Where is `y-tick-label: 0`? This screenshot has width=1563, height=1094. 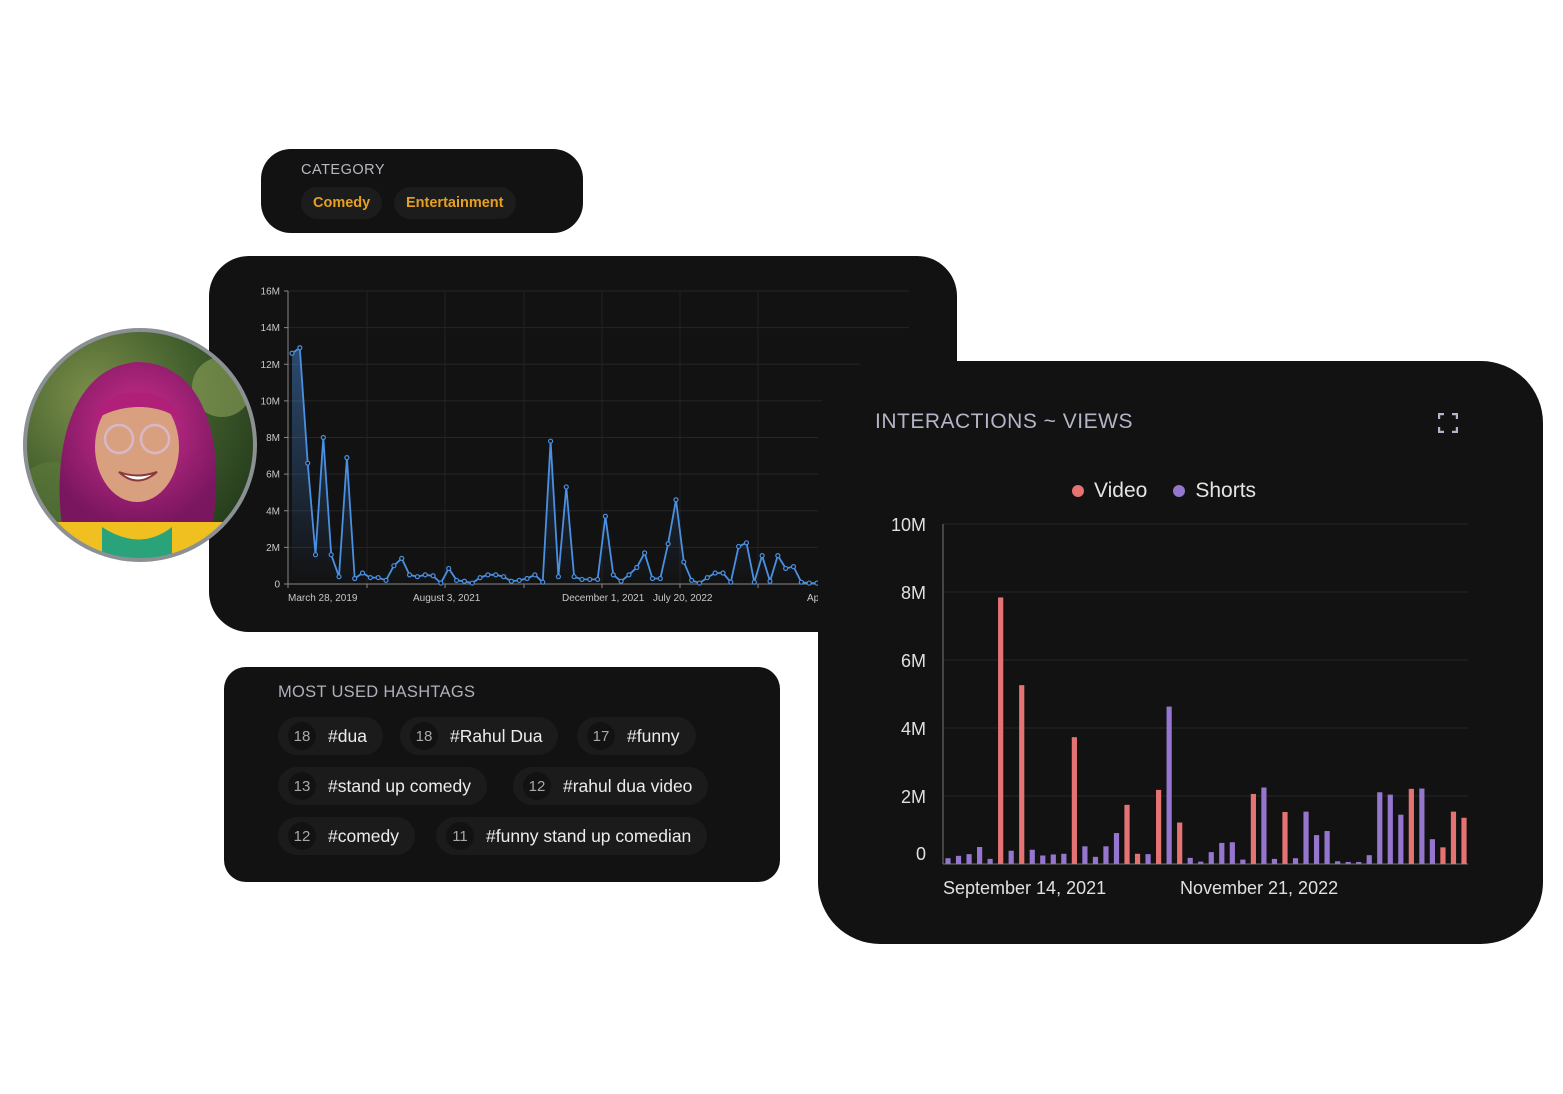 y-tick-label: 0 is located at coordinates (921, 854).